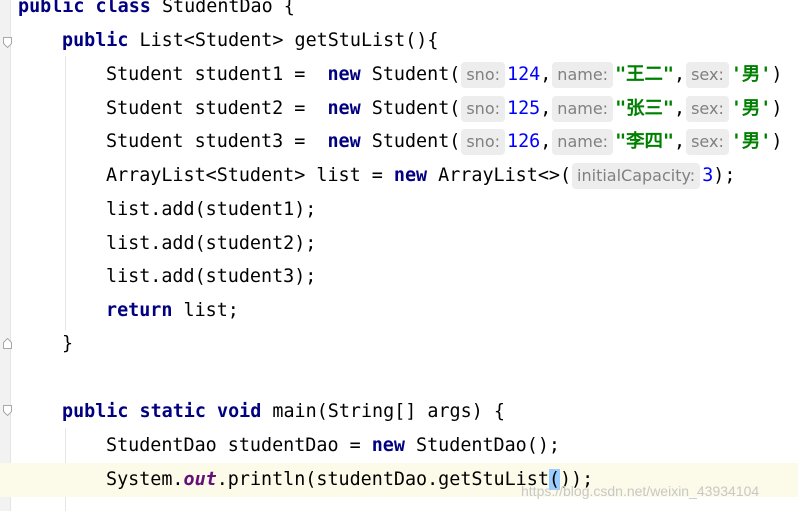  What do you see at coordinates (250, 175) in the screenshot?
I see `declaration: ArrayList<Student> list =` at bounding box center [250, 175].